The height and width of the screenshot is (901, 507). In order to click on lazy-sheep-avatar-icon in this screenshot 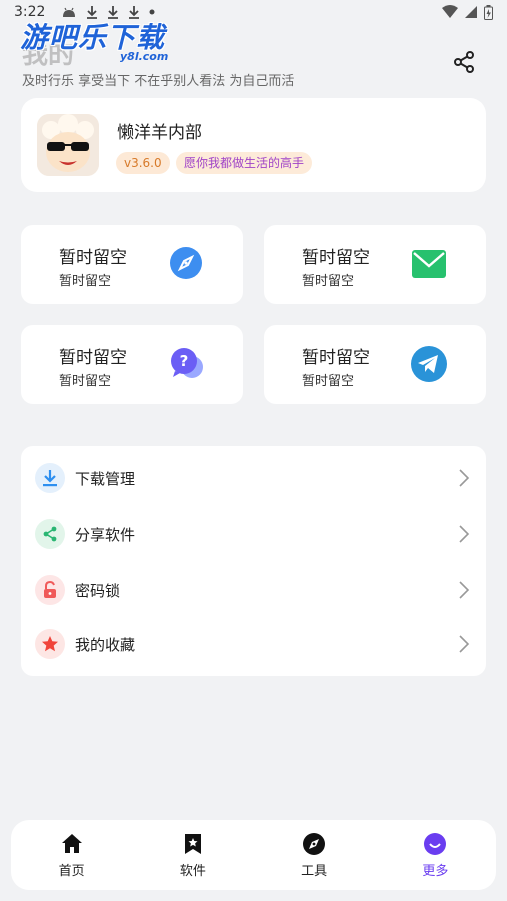, I will do `click(68, 145)`.